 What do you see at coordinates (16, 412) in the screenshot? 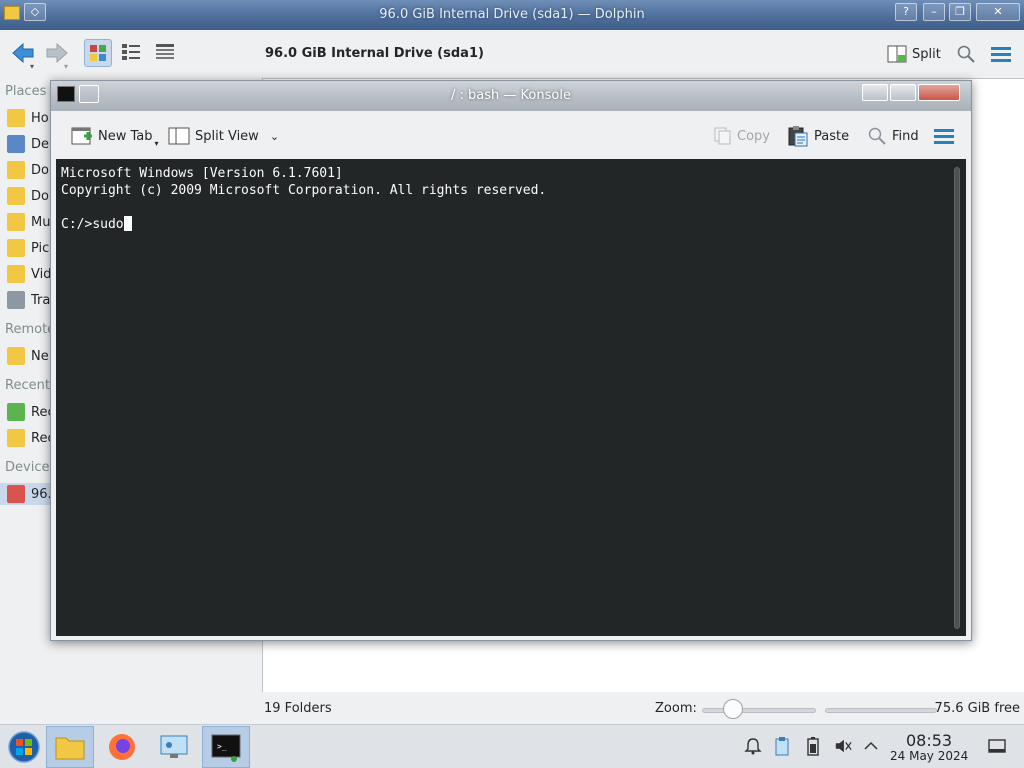
I see `recent-files-icon` at bounding box center [16, 412].